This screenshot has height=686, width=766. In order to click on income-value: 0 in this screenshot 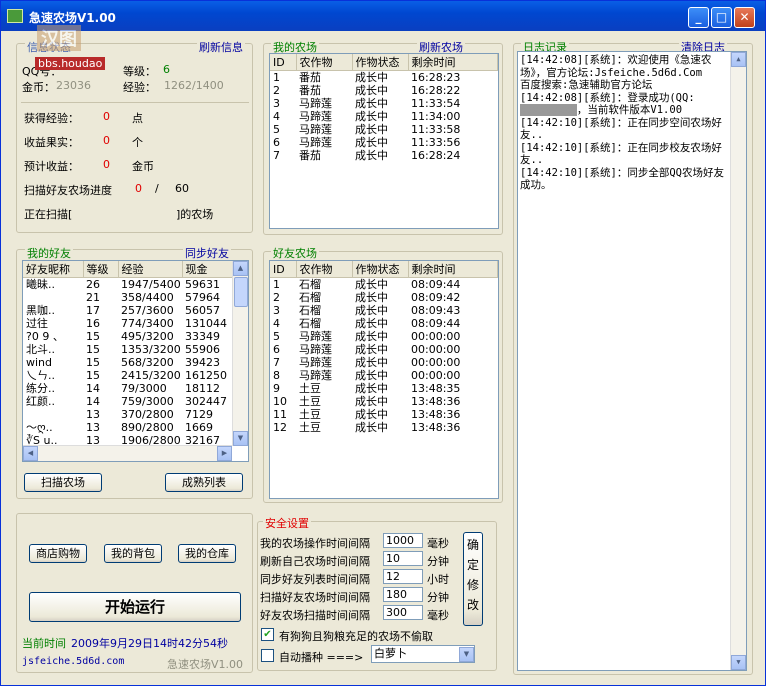, I will do `click(106, 164)`.